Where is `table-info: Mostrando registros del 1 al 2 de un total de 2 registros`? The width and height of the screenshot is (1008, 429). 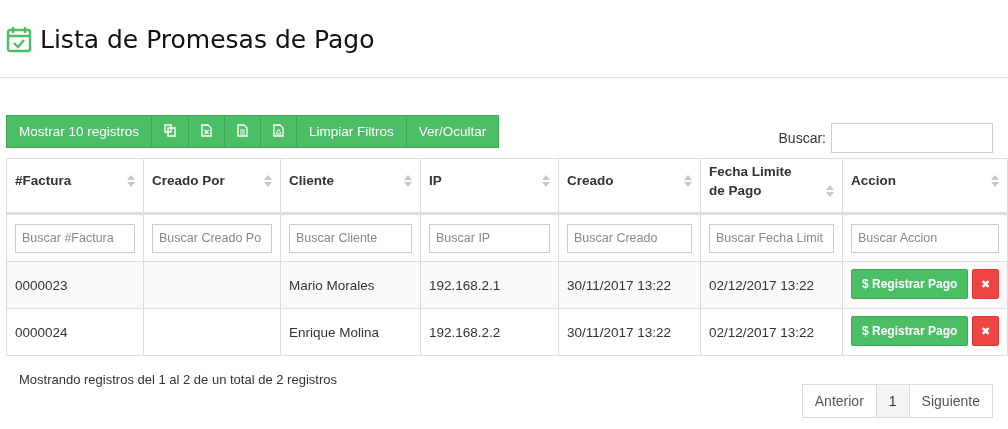
table-info: Mostrando registros del 1 al 2 de un total de 2 registros is located at coordinates (178, 380).